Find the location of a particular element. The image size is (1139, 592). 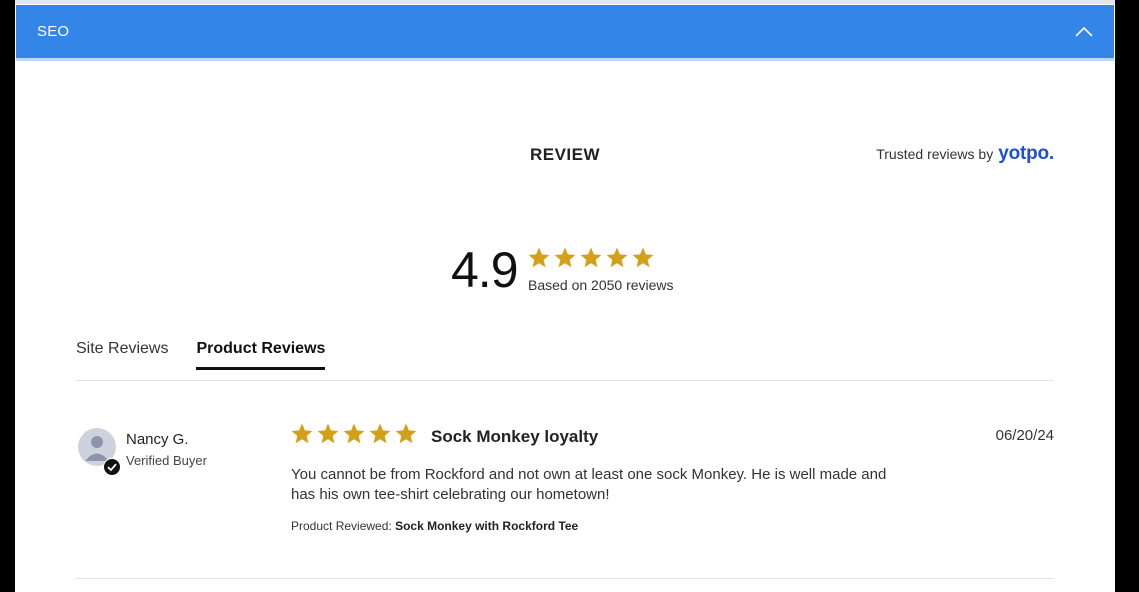

review-date: 06/20/24 is located at coordinates (1024, 435).